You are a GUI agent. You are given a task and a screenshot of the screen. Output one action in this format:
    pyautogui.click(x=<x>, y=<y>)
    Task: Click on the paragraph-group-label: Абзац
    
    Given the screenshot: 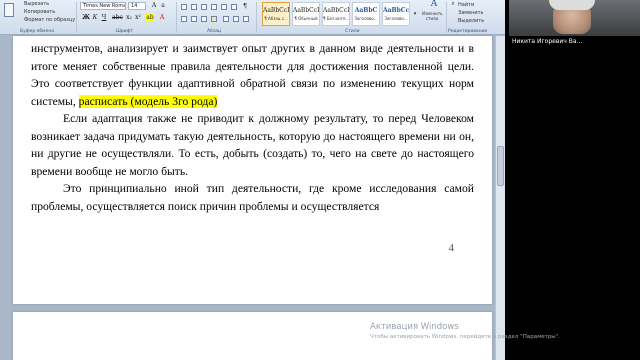 What is the action you would take?
    pyautogui.click(x=214, y=31)
    